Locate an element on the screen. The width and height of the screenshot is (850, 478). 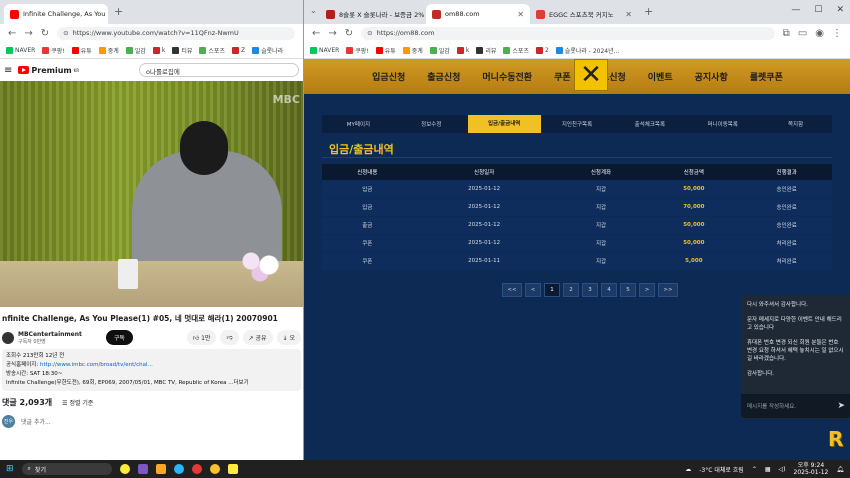
tab-om88: om88.com ✕ is located at coordinates (478, 14).